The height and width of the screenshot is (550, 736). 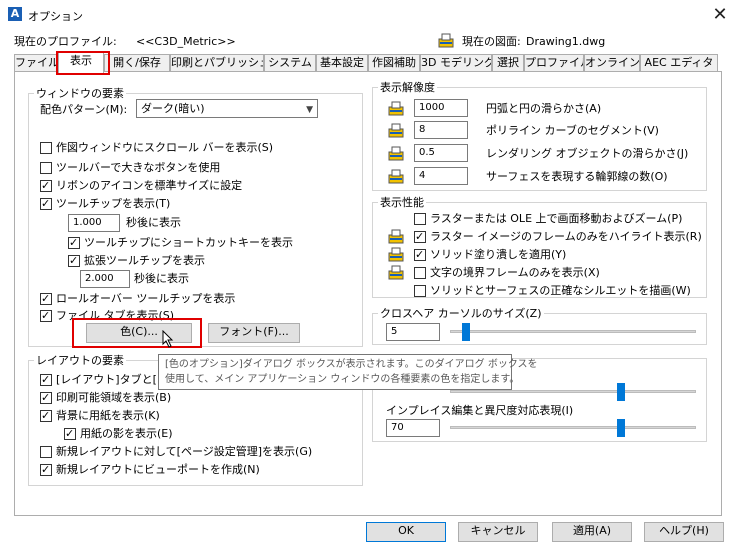 What do you see at coordinates (46, 379) in the screenshot?
I see `layout-tabs-checkbox` at bounding box center [46, 379].